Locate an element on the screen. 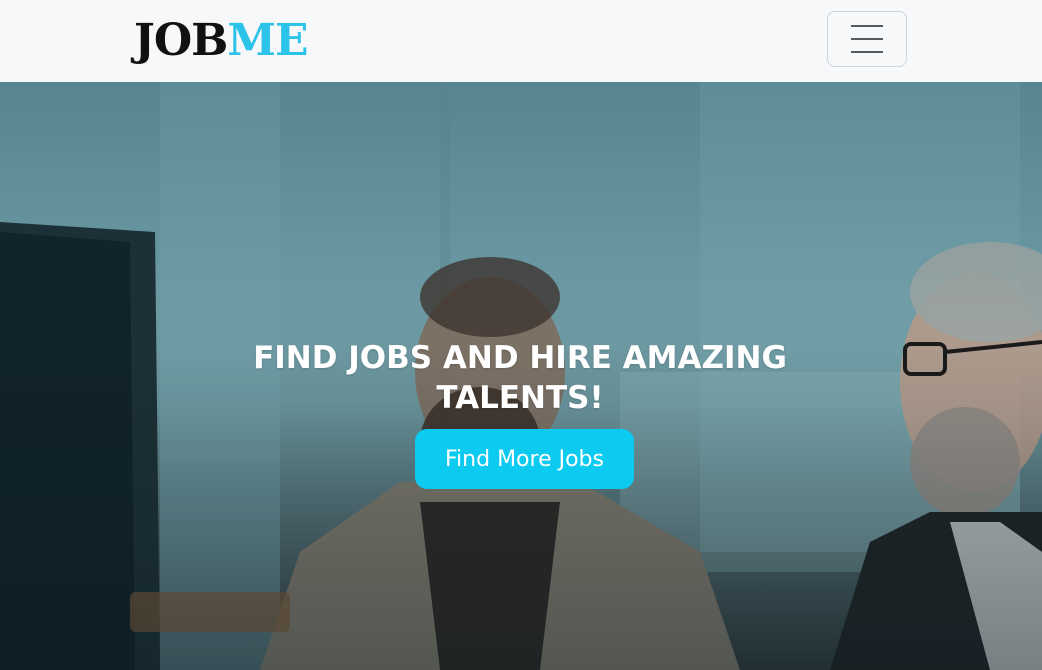 Image resolution: width=1042 pixels, height=670 pixels. navbar-toggle-button is located at coordinates (867, 39).